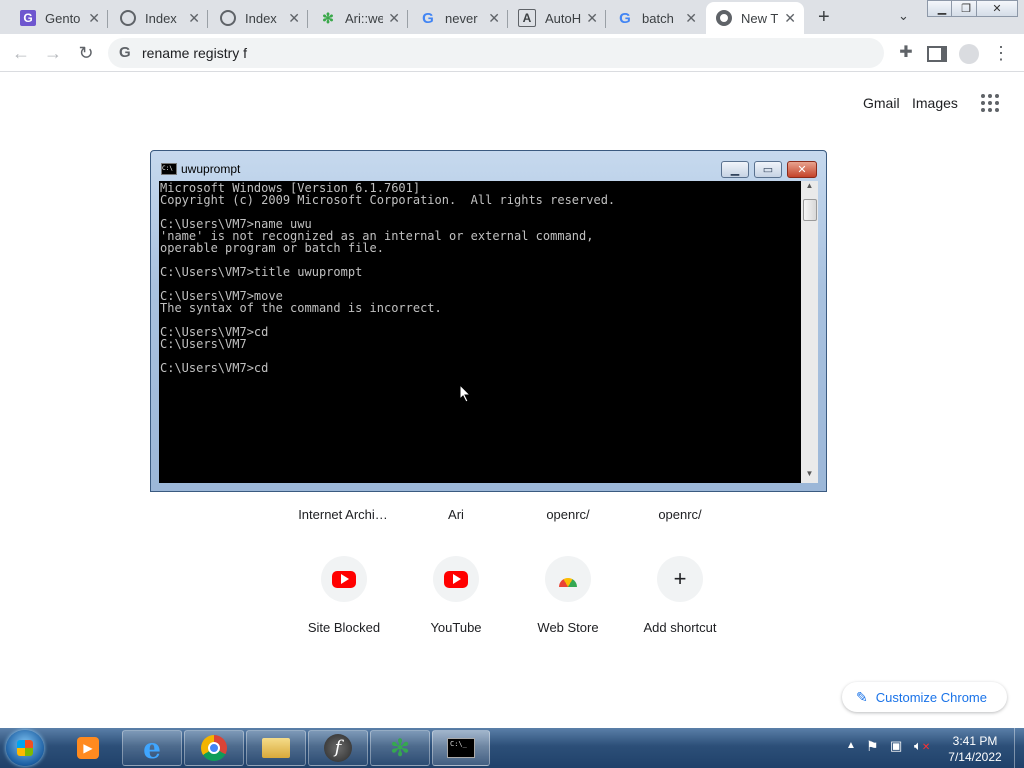 The width and height of the screenshot is (1024, 768). Describe the element at coordinates (997, 8) in the screenshot. I see `close-window-button: ✕` at that location.